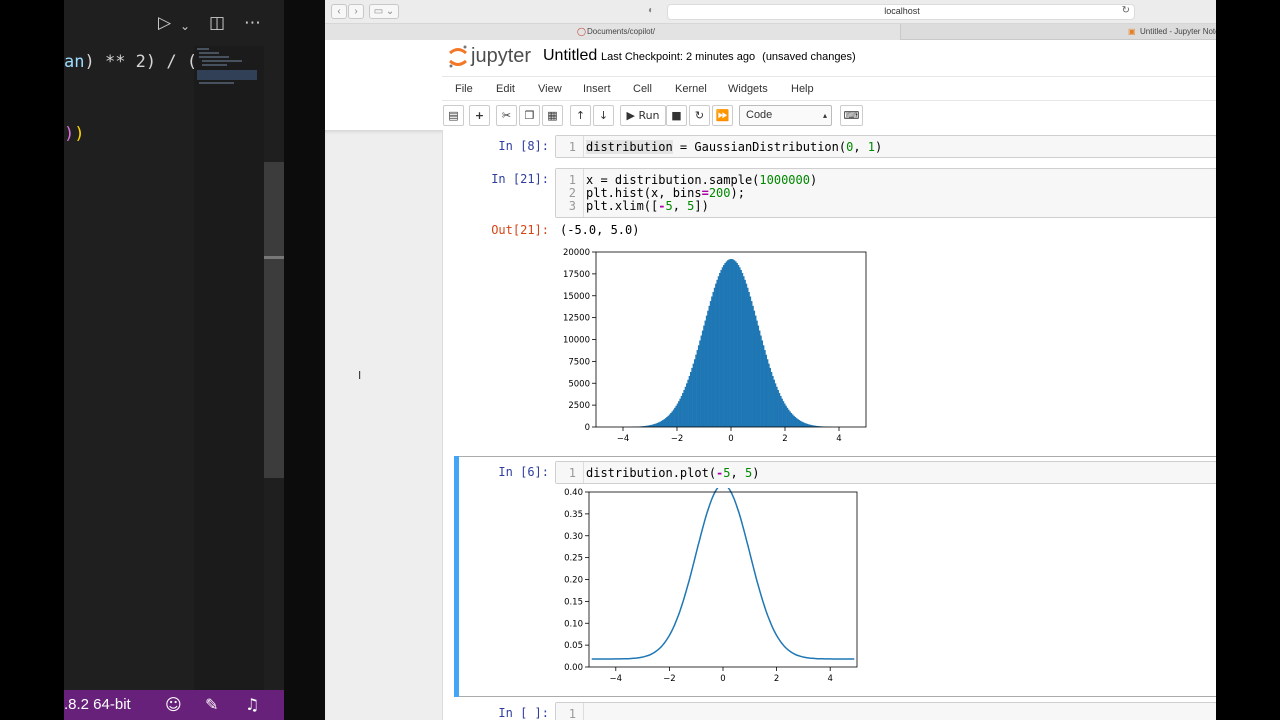 The image size is (1280, 720). What do you see at coordinates (723, 574) in the screenshot?
I see `pdf-series-line` at bounding box center [723, 574].